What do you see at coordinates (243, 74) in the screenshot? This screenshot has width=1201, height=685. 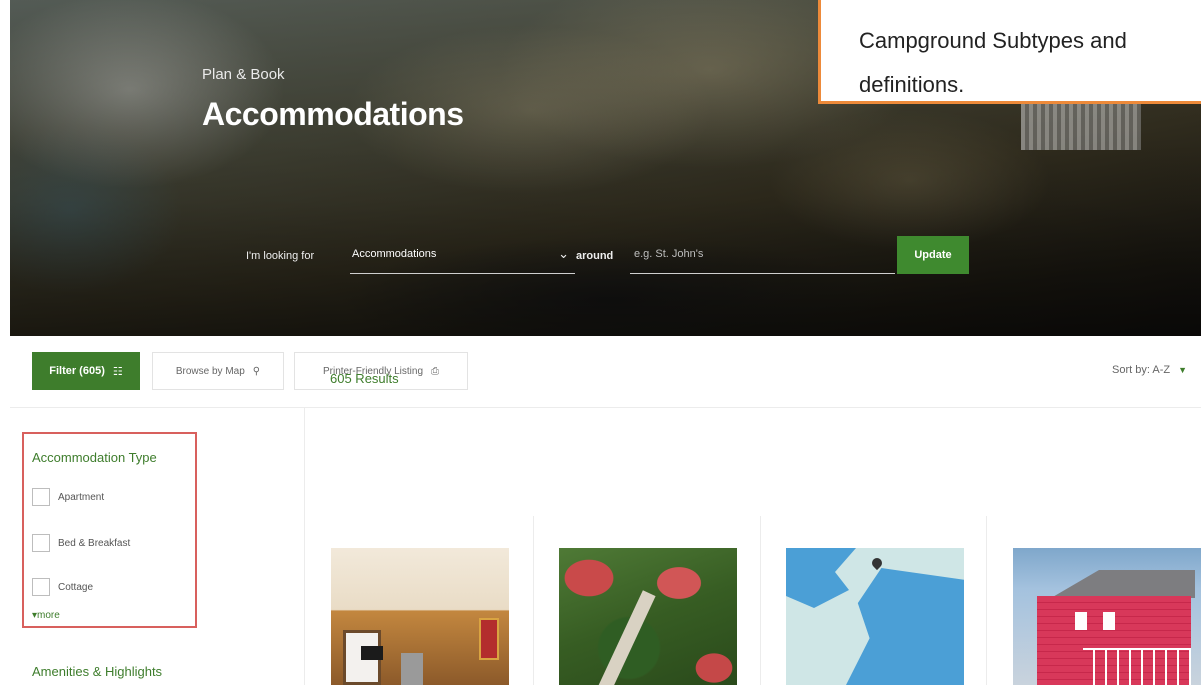 I see `hero-eyebrow: Plan & Book` at bounding box center [243, 74].